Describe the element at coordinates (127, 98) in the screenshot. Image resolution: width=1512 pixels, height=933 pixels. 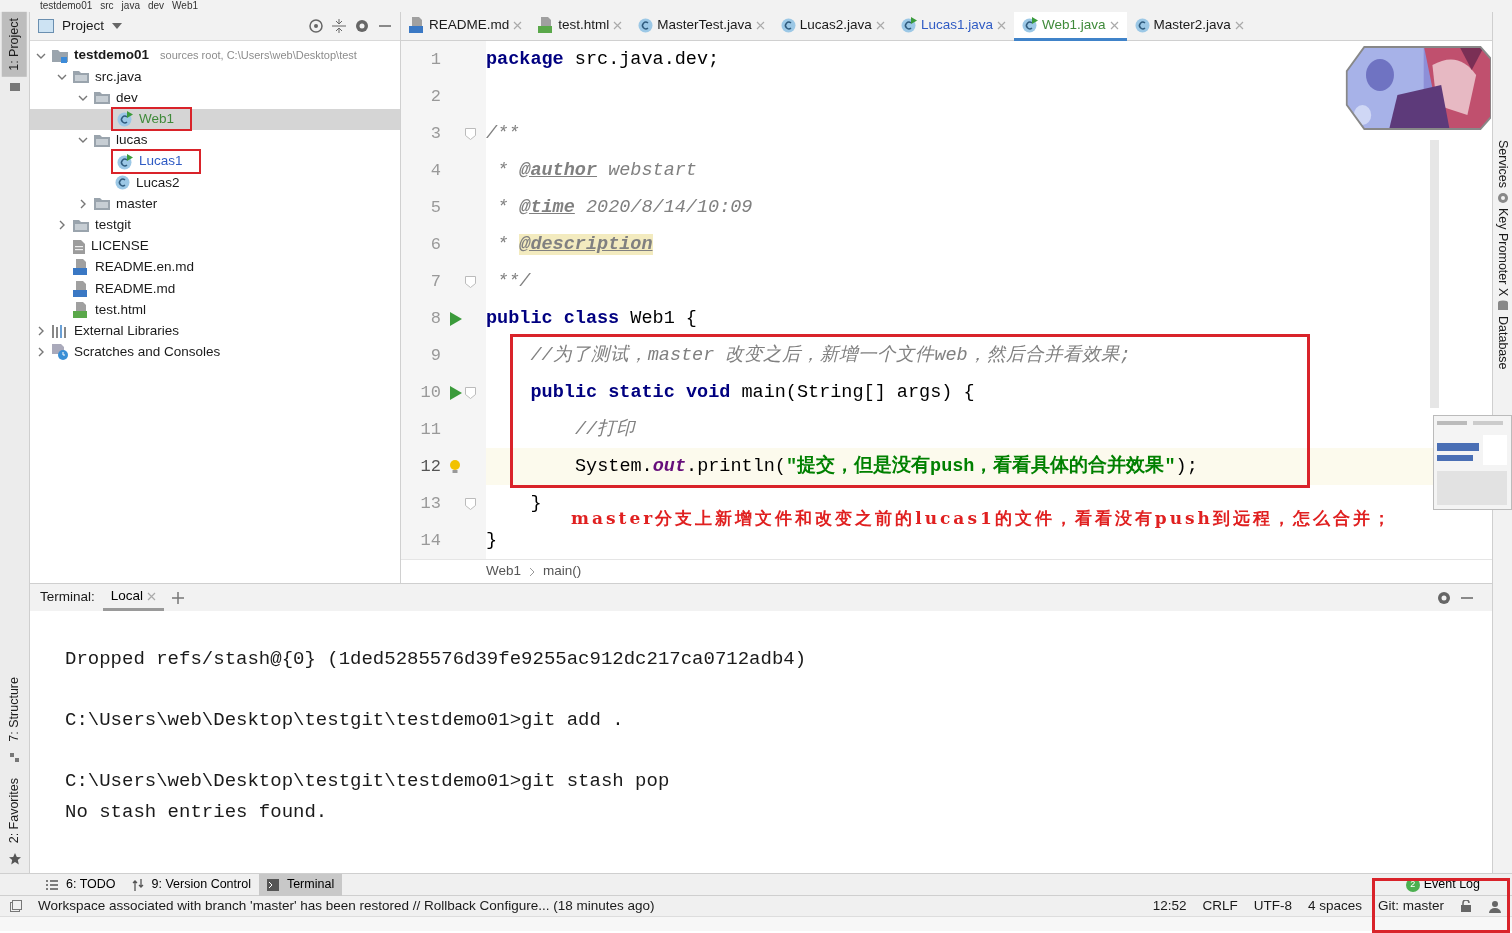
I see `tree-item: dev` at that location.